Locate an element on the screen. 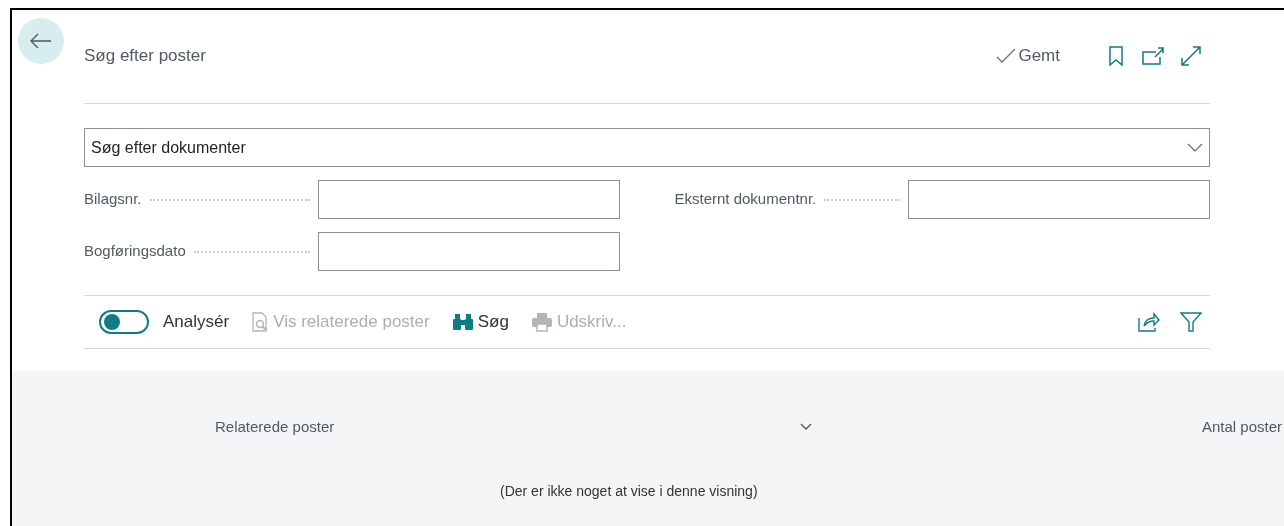 The image size is (1284, 526). field-label: Bilagsnr. is located at coordinates (113, 199).